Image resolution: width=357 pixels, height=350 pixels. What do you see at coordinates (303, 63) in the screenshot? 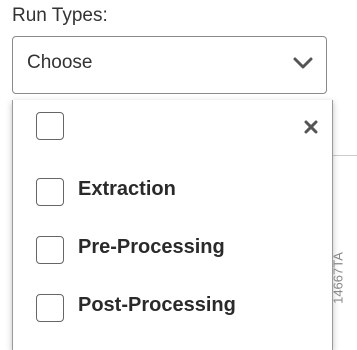
I see `chevron-down-icon` at bounding box center [303, 63].